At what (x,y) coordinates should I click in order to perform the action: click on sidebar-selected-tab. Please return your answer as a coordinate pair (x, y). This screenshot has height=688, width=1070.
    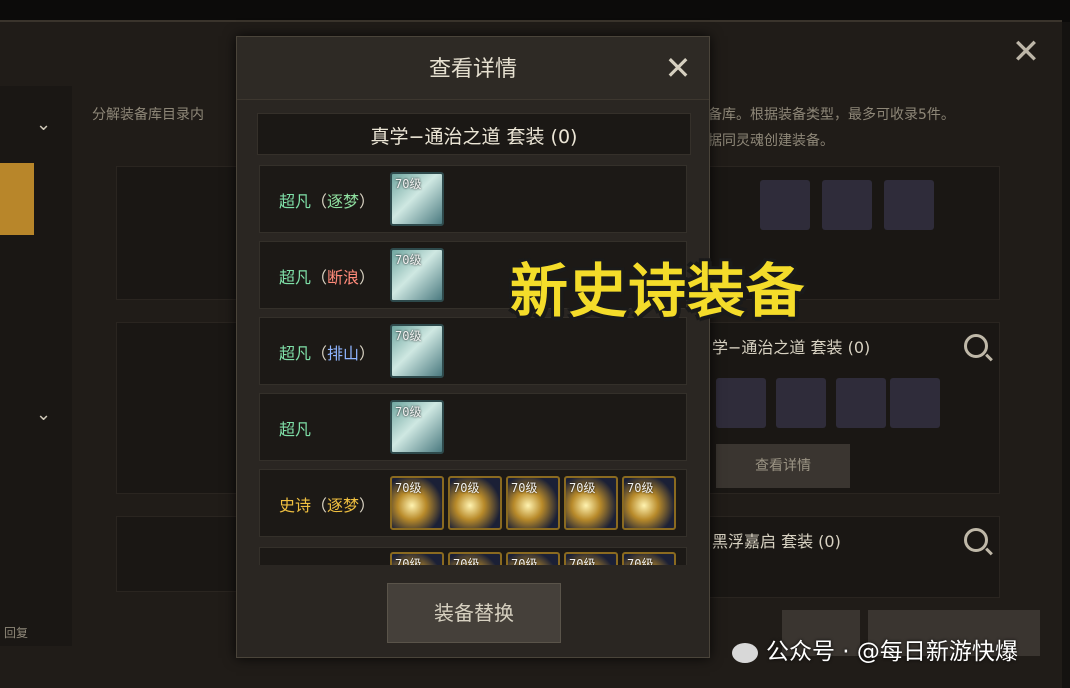
    Looking at the image, I should click on (17, 199).